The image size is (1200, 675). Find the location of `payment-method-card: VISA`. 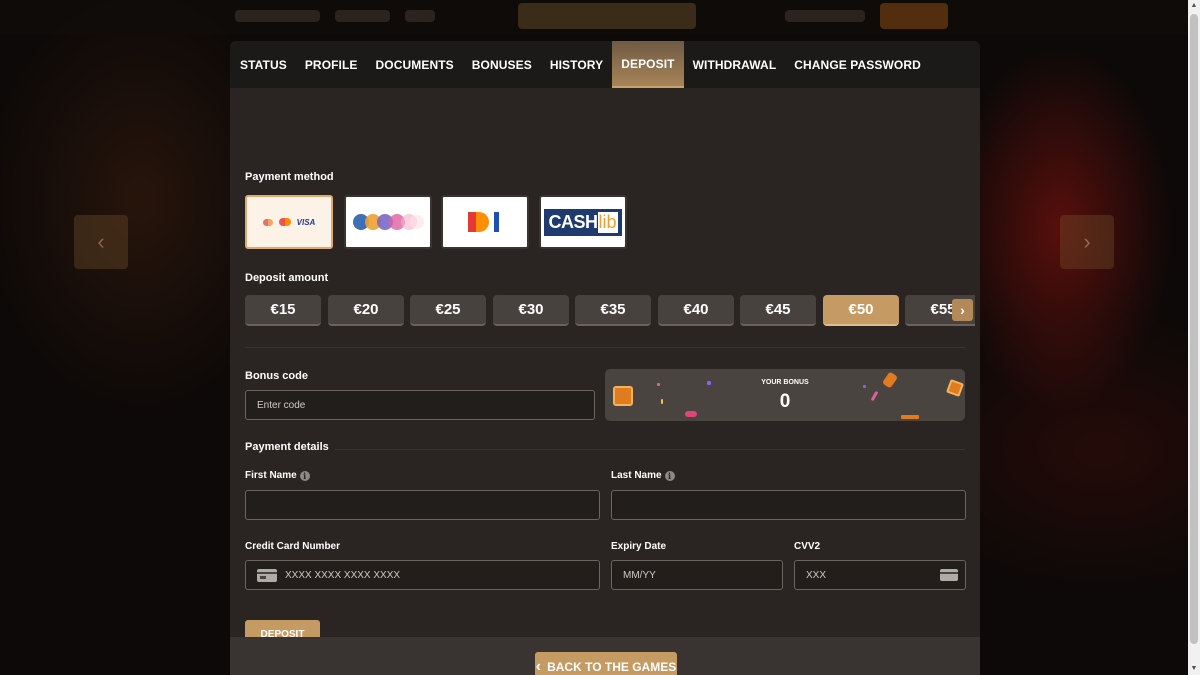

payment-method-card: VISA is located at coordinates (289, 222).